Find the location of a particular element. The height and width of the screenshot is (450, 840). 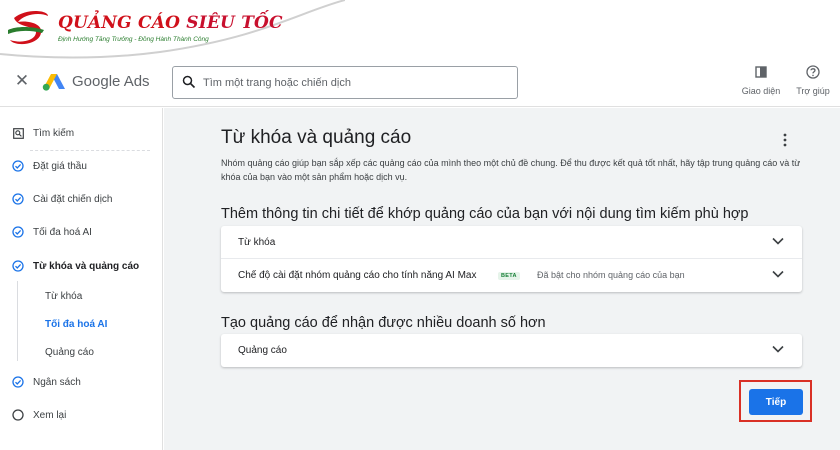

google-ads-logo-icon is located at coordinates (53, 82).